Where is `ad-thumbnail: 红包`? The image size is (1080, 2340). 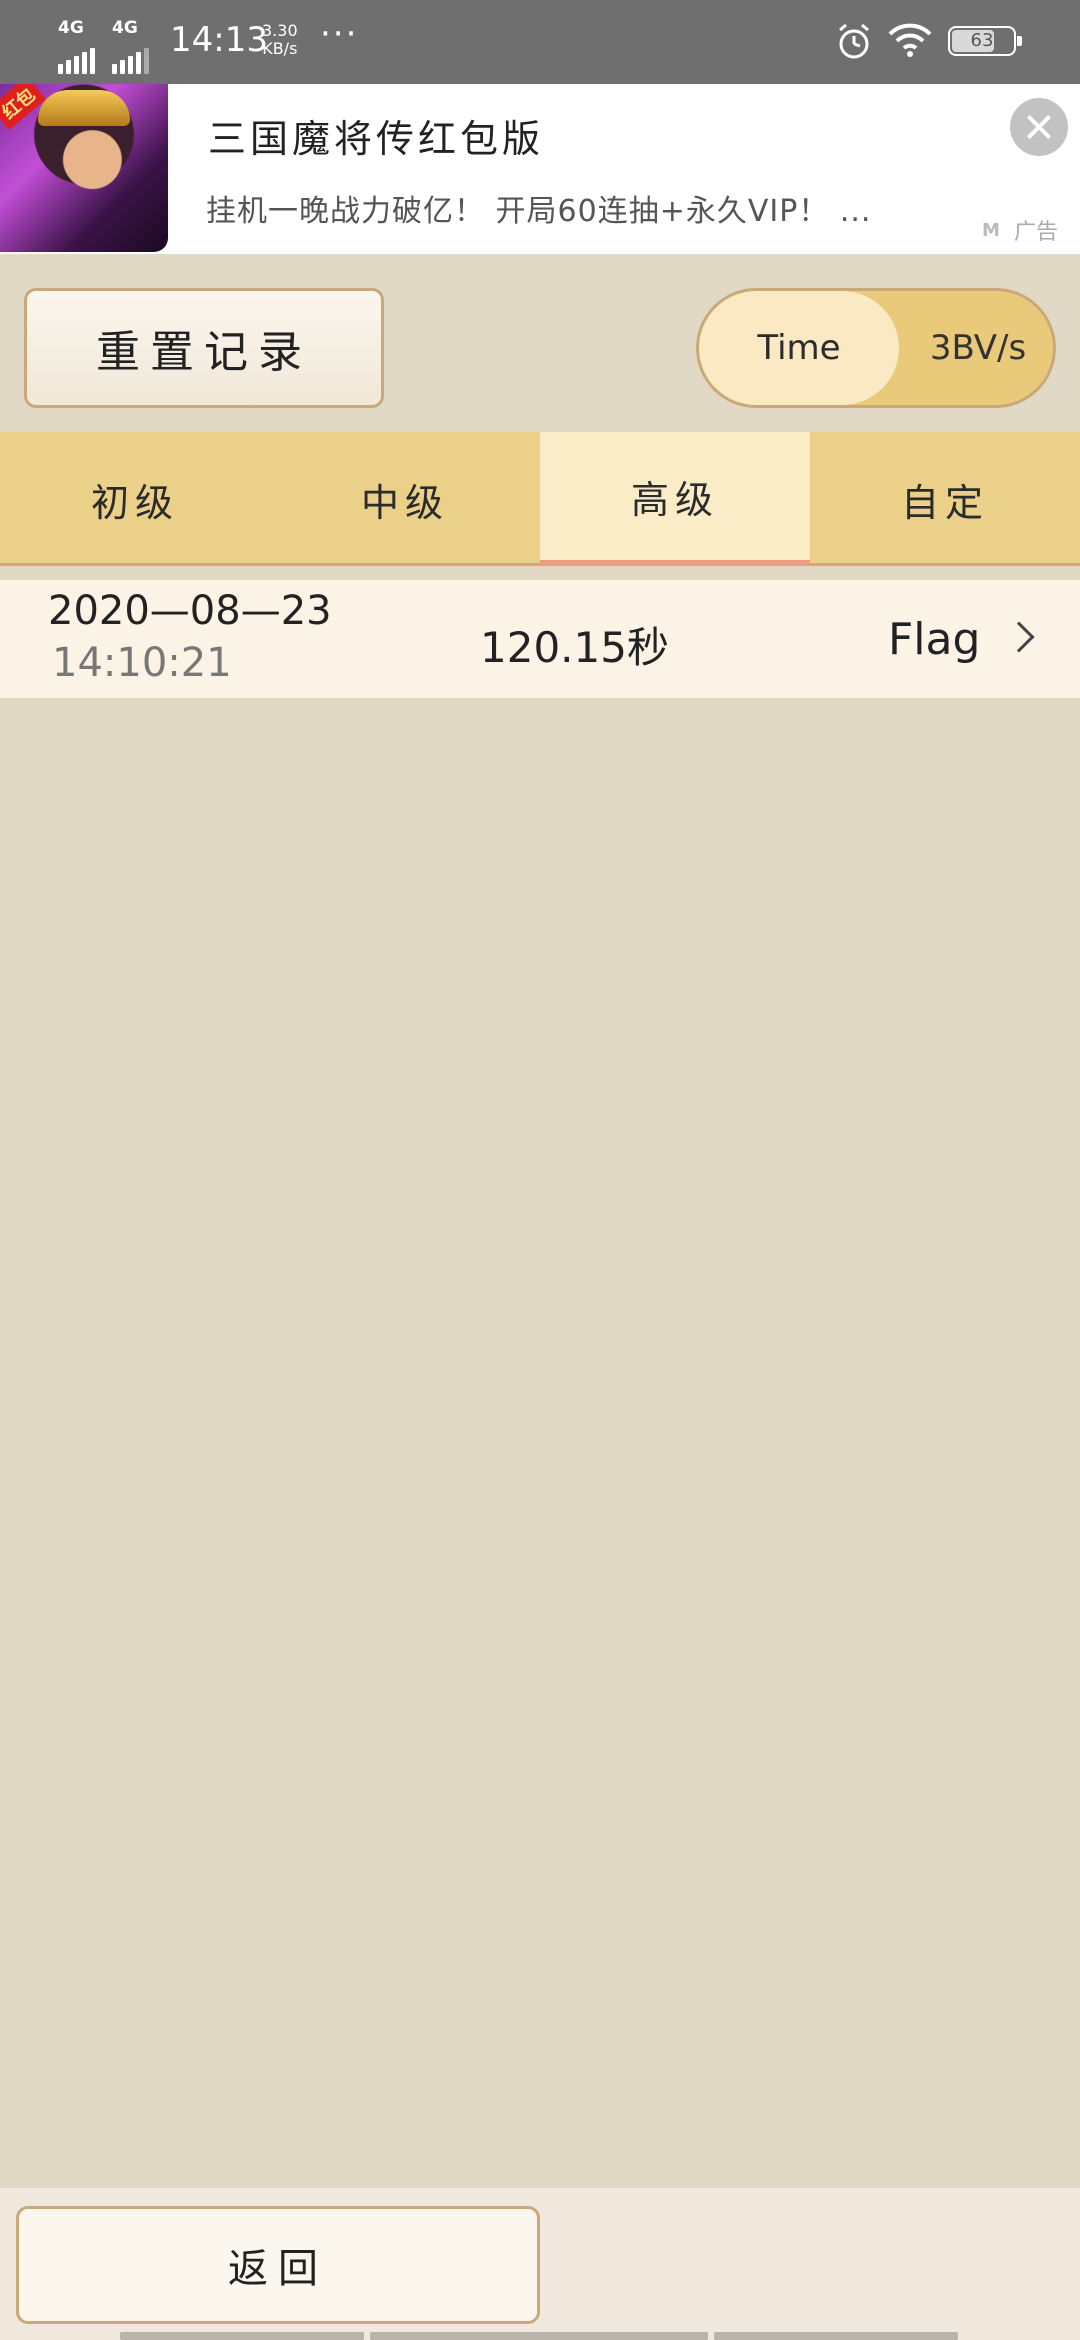
ad-thumbnail: 红包 is located at coordinates (84, 168).